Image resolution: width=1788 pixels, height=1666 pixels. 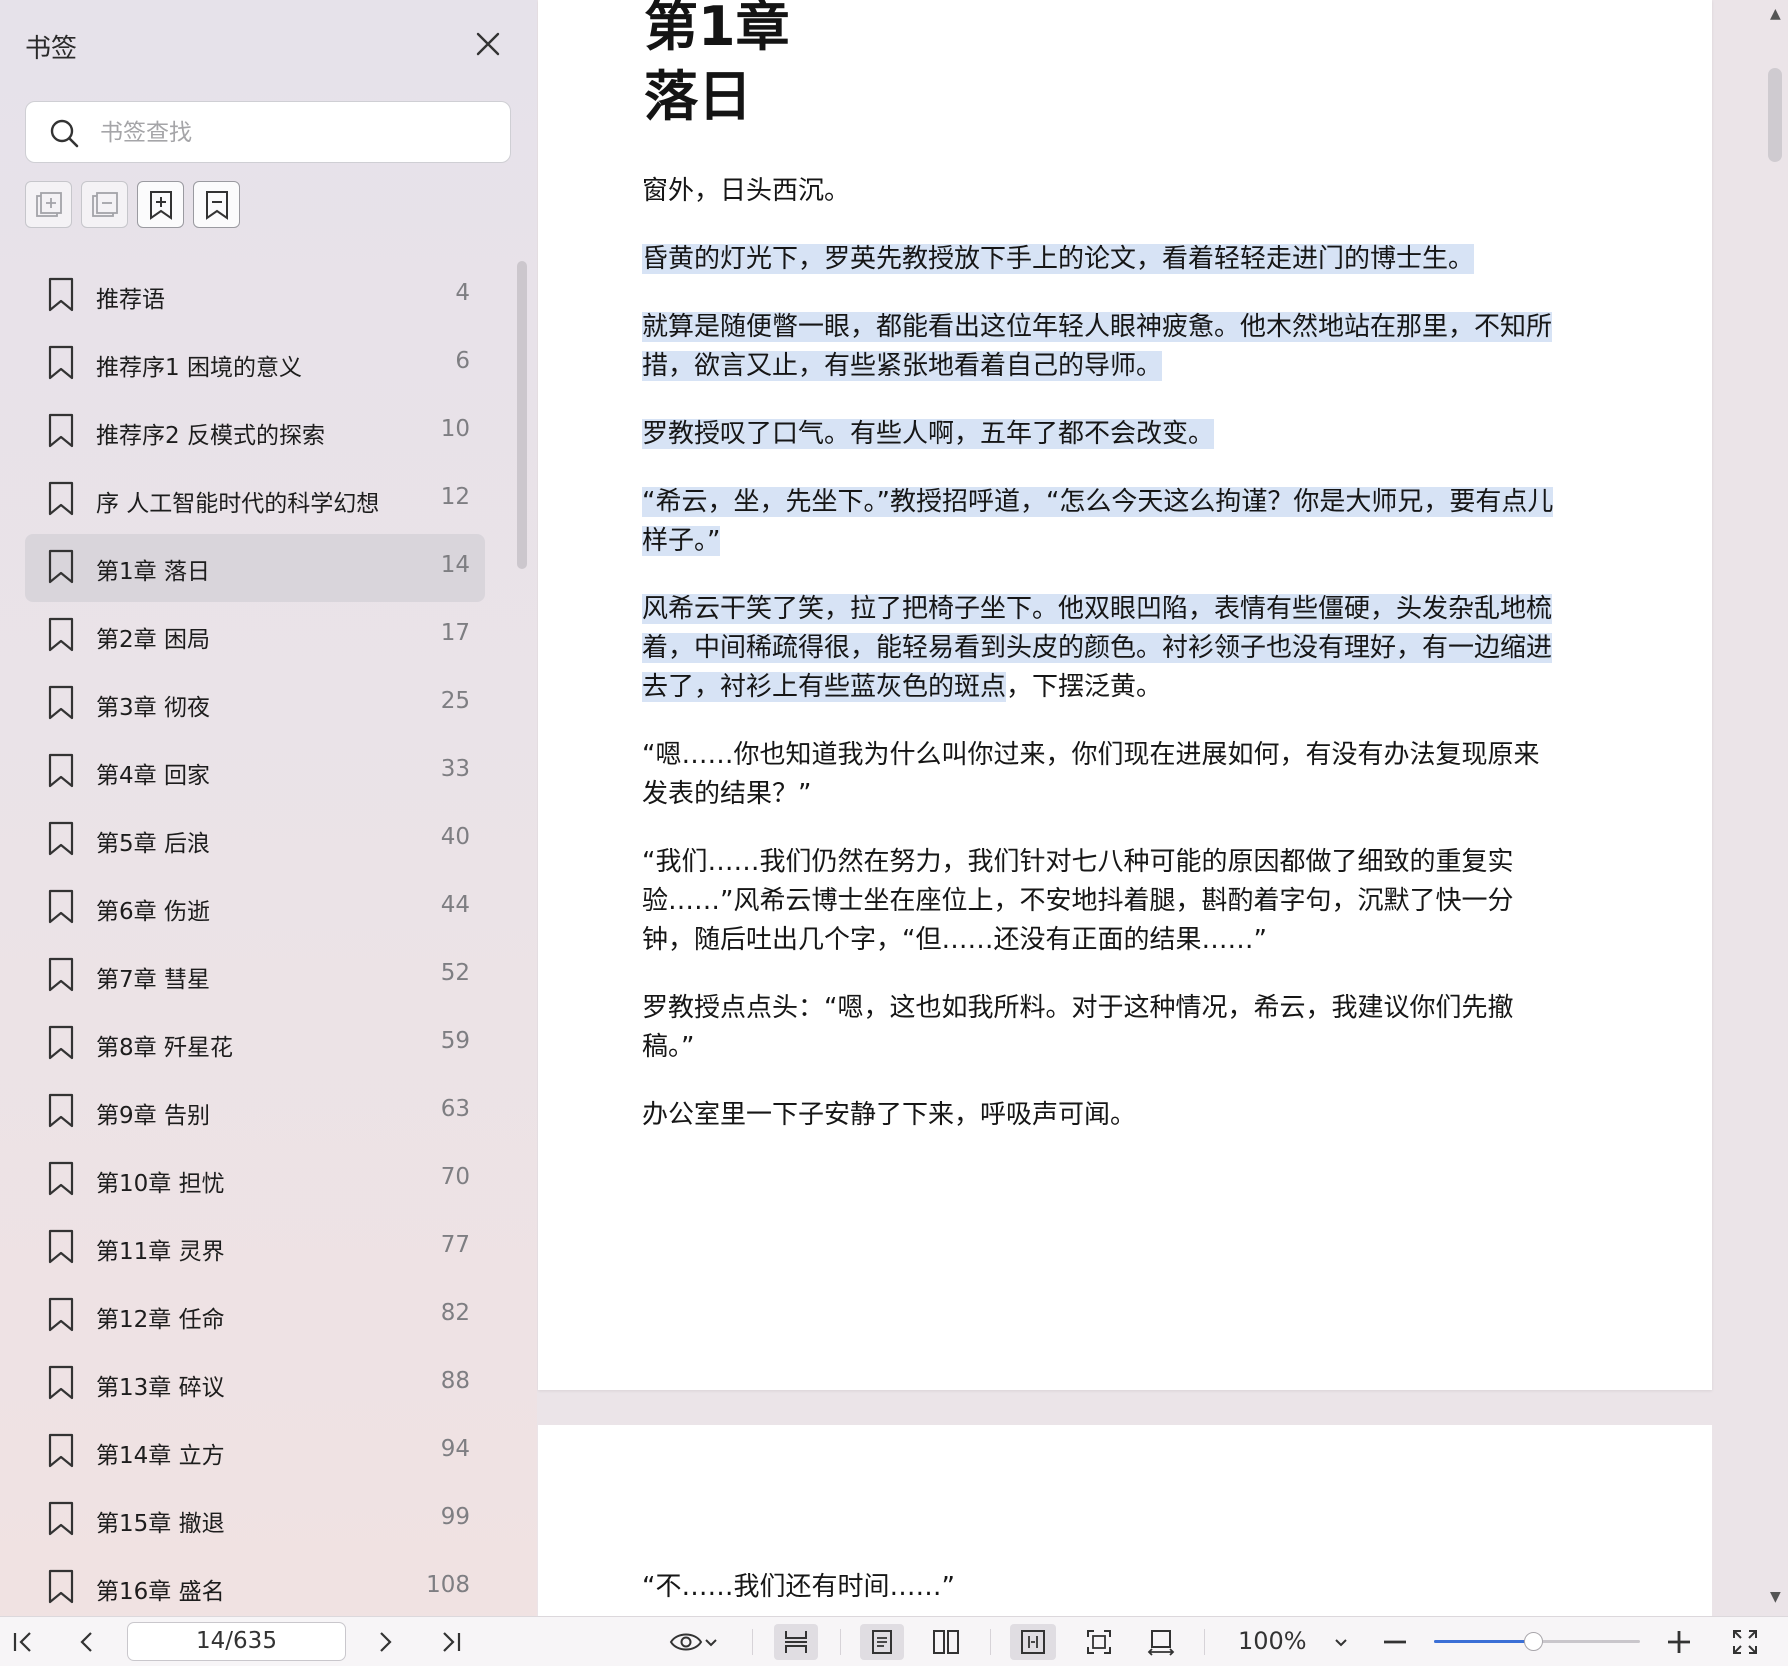 I want to click on bookmark-page-number: 12, so click(x=455, y=497).